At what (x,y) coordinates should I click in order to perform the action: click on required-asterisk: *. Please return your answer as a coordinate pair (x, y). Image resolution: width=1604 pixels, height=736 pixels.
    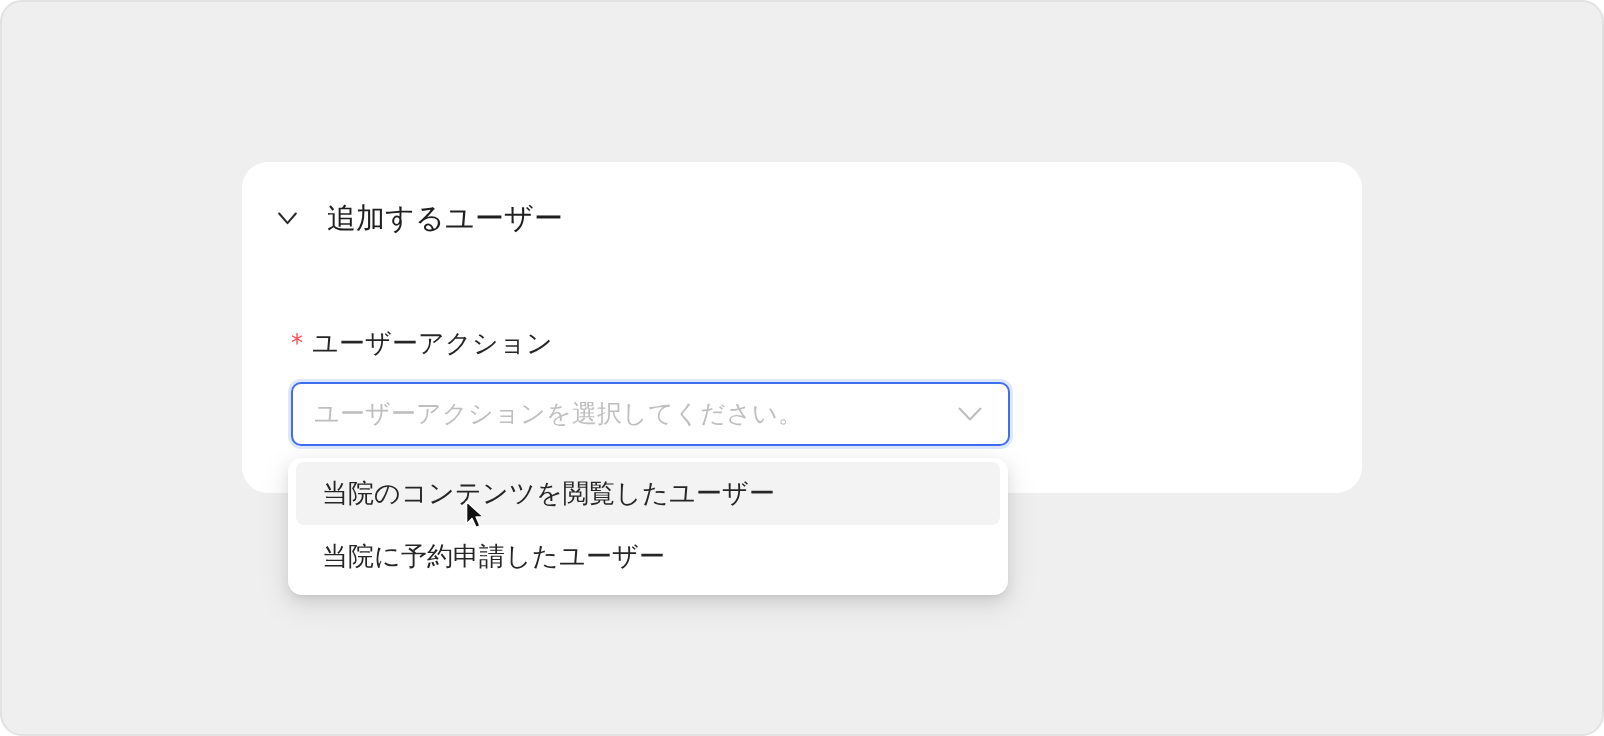
    Looking at the image, I should click on (297, 343).